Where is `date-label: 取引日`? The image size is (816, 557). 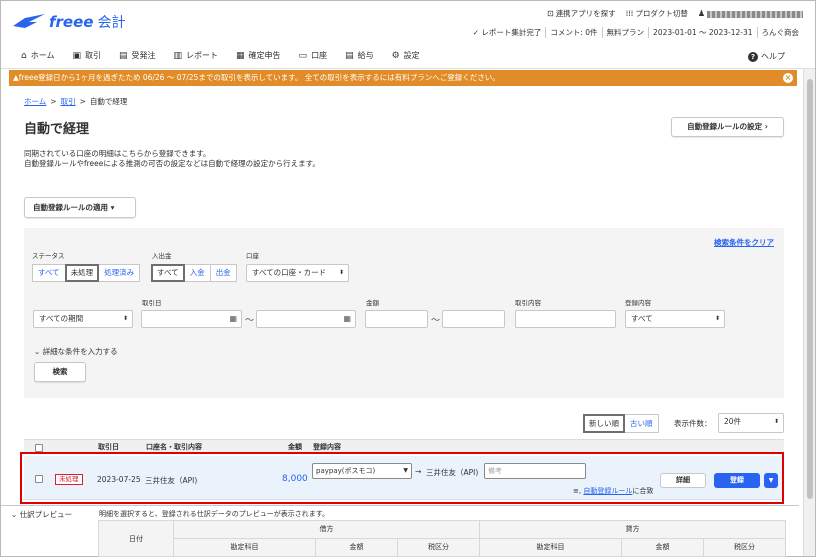 date-label: 取引日 is located at coordinates (152, 303).